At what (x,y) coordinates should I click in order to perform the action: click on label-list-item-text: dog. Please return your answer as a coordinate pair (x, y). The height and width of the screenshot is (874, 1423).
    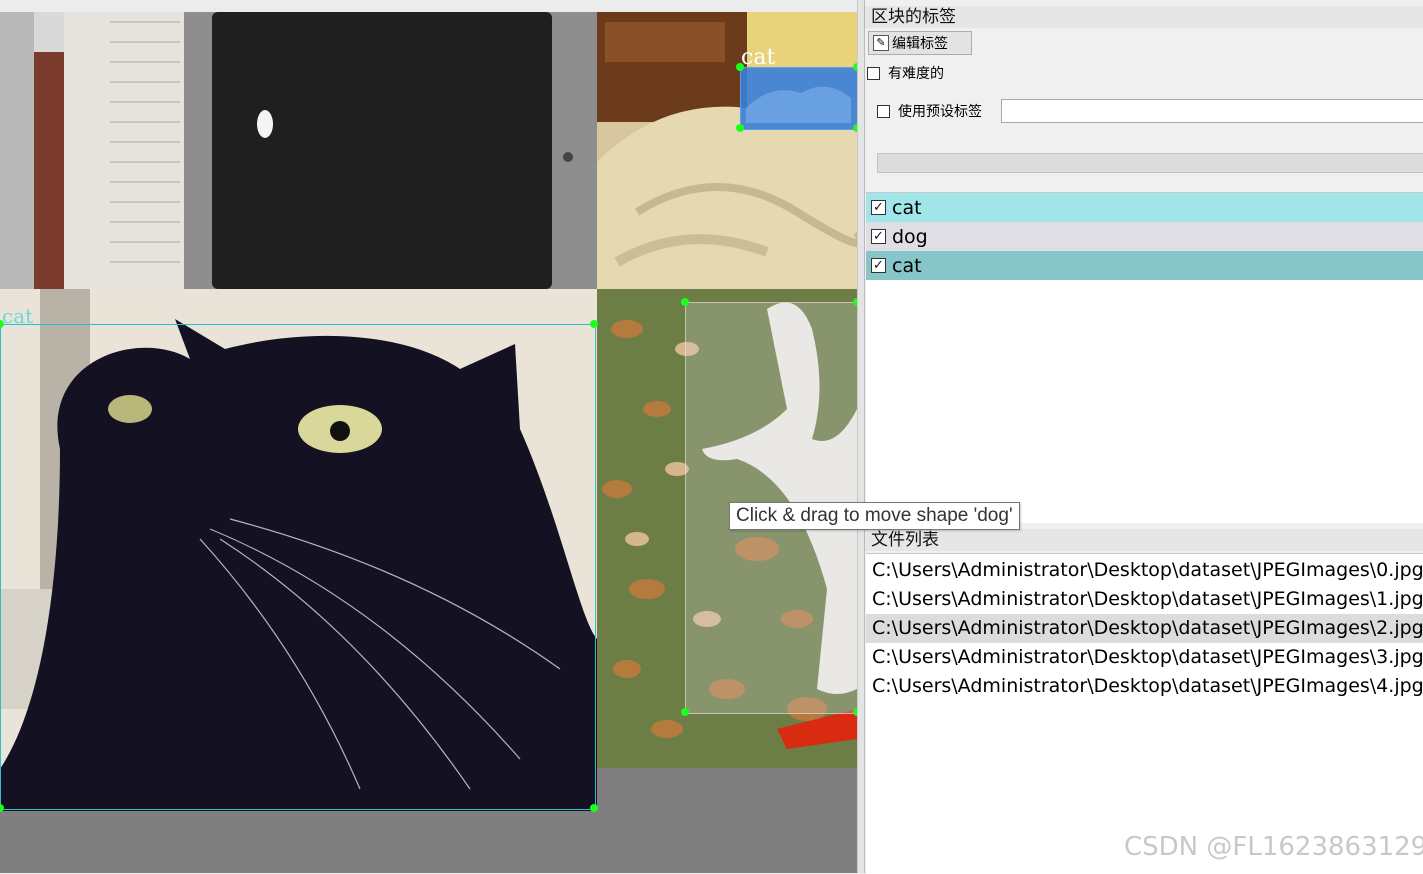
    Looking at the image, I should click on (910, 236).